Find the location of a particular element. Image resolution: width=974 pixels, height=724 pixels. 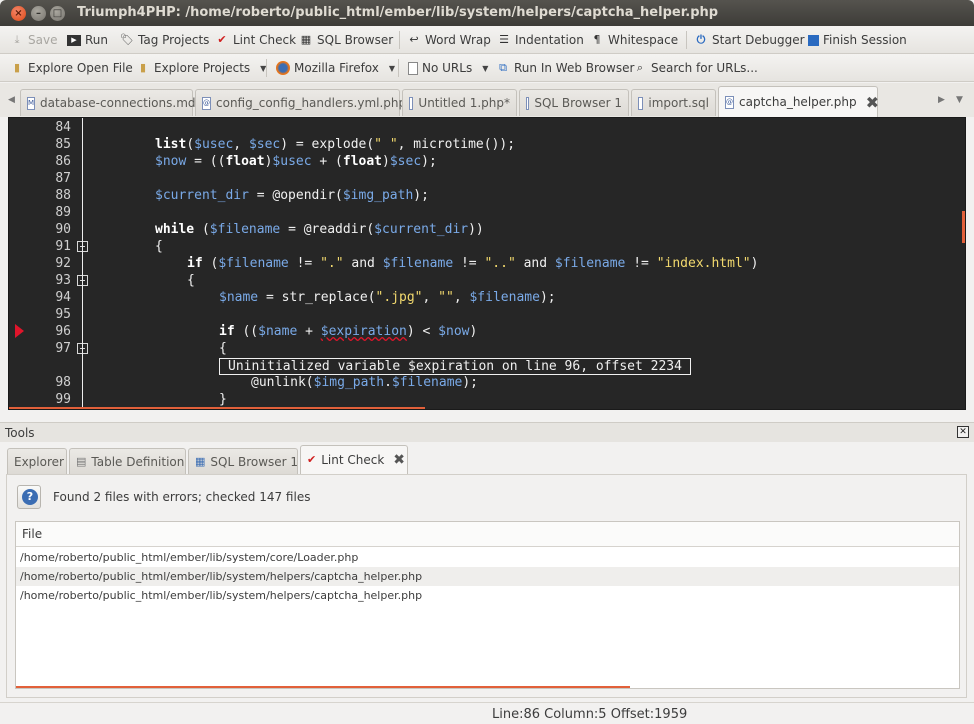

line-number: 88 is located at coordinates (63, 195).